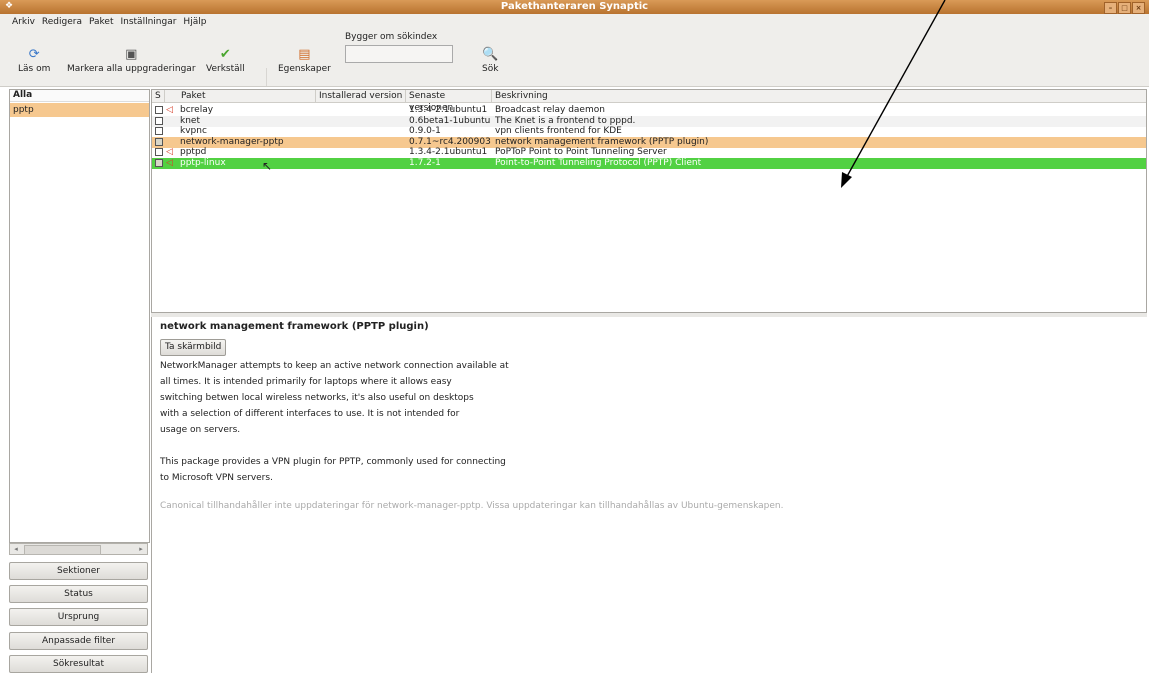  I want to click on package-name: pptp-linux, so click(203, 163).